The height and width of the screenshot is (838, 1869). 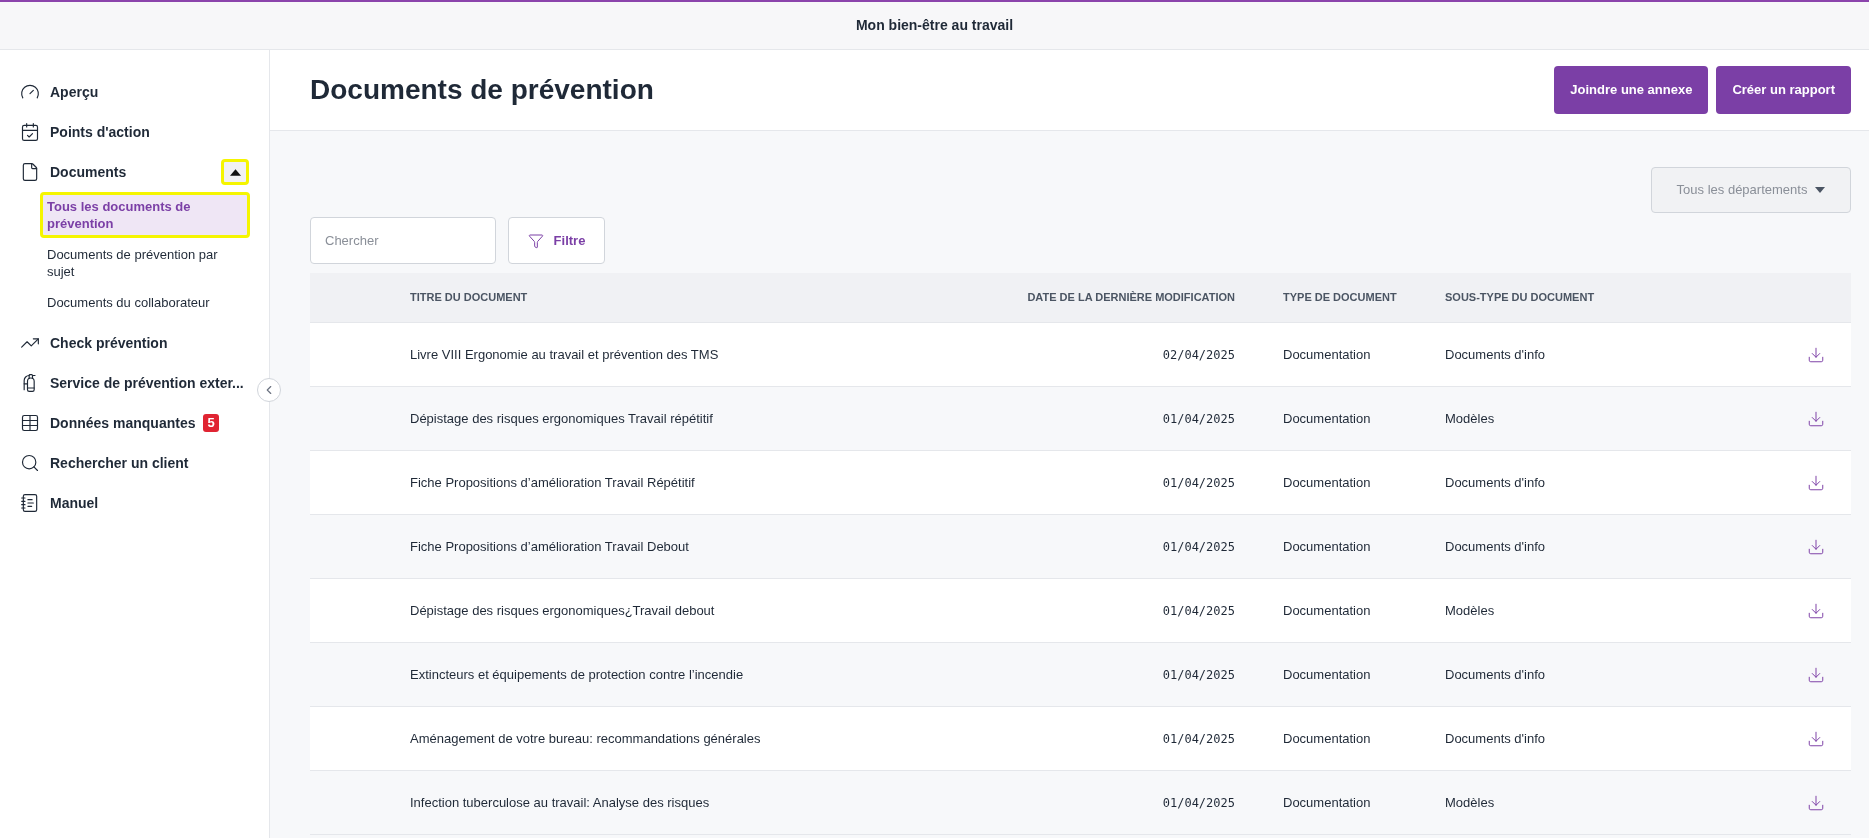 I want to click on table-cell-text: Extincteurs et équipements de protection contre l’incendie, so click(x=577, y=674).